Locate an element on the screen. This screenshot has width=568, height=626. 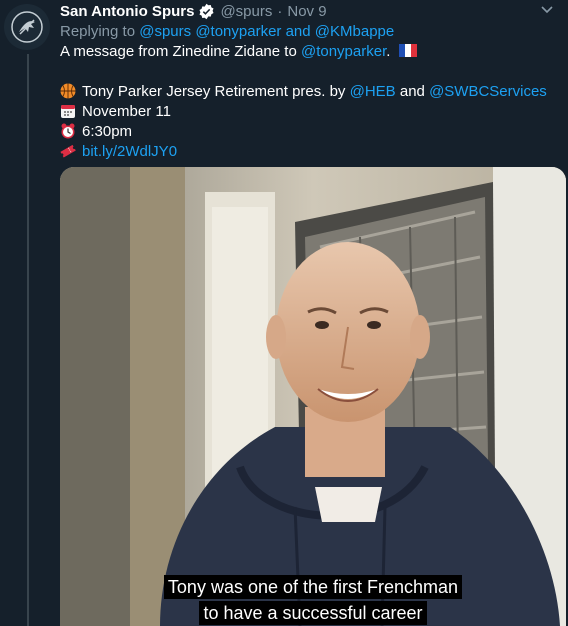
avatar is located at coordinates (27, 27).